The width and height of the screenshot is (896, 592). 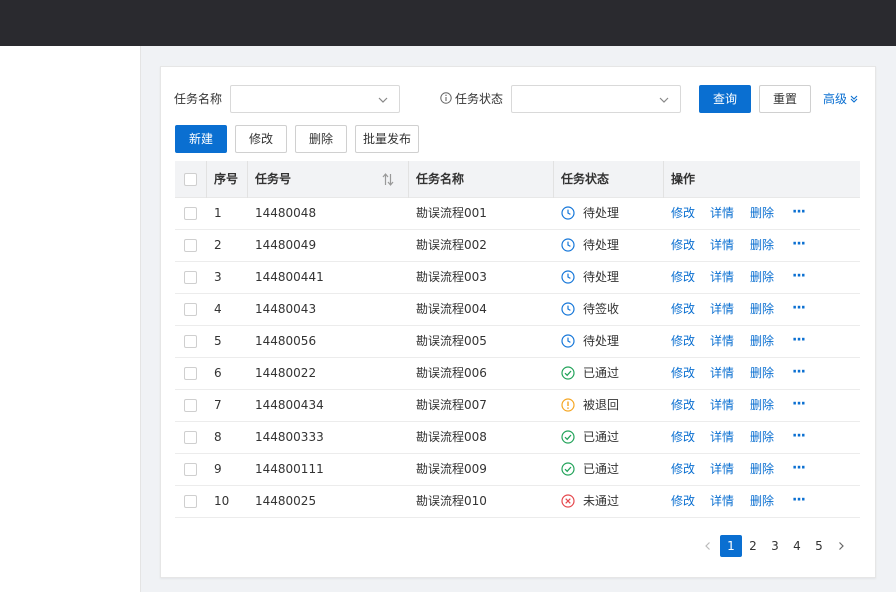 What do you see at coordinates (797, 546) in the screenshot?
I see `page-button: 4` at bounding box center [797, 546].